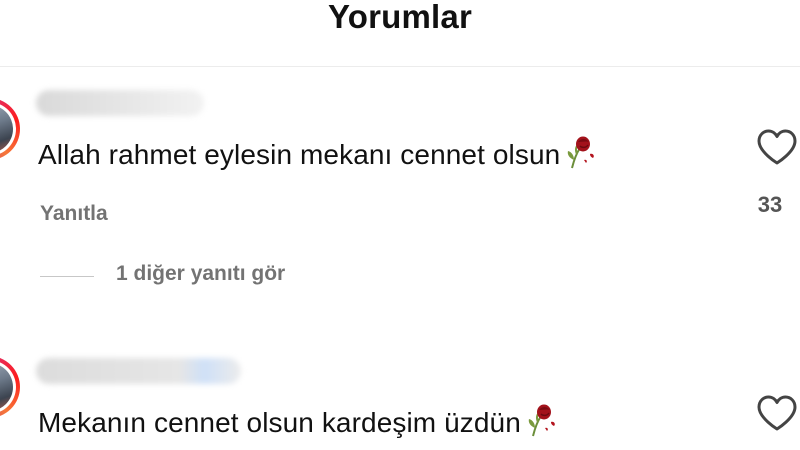 The width and height of the screenshot is (800, 450). Describe the element at coordinates (279, 422) in the screenshot. I see `comment-body: Mekanın cennet olsun kardeşim üzdün` at that location.